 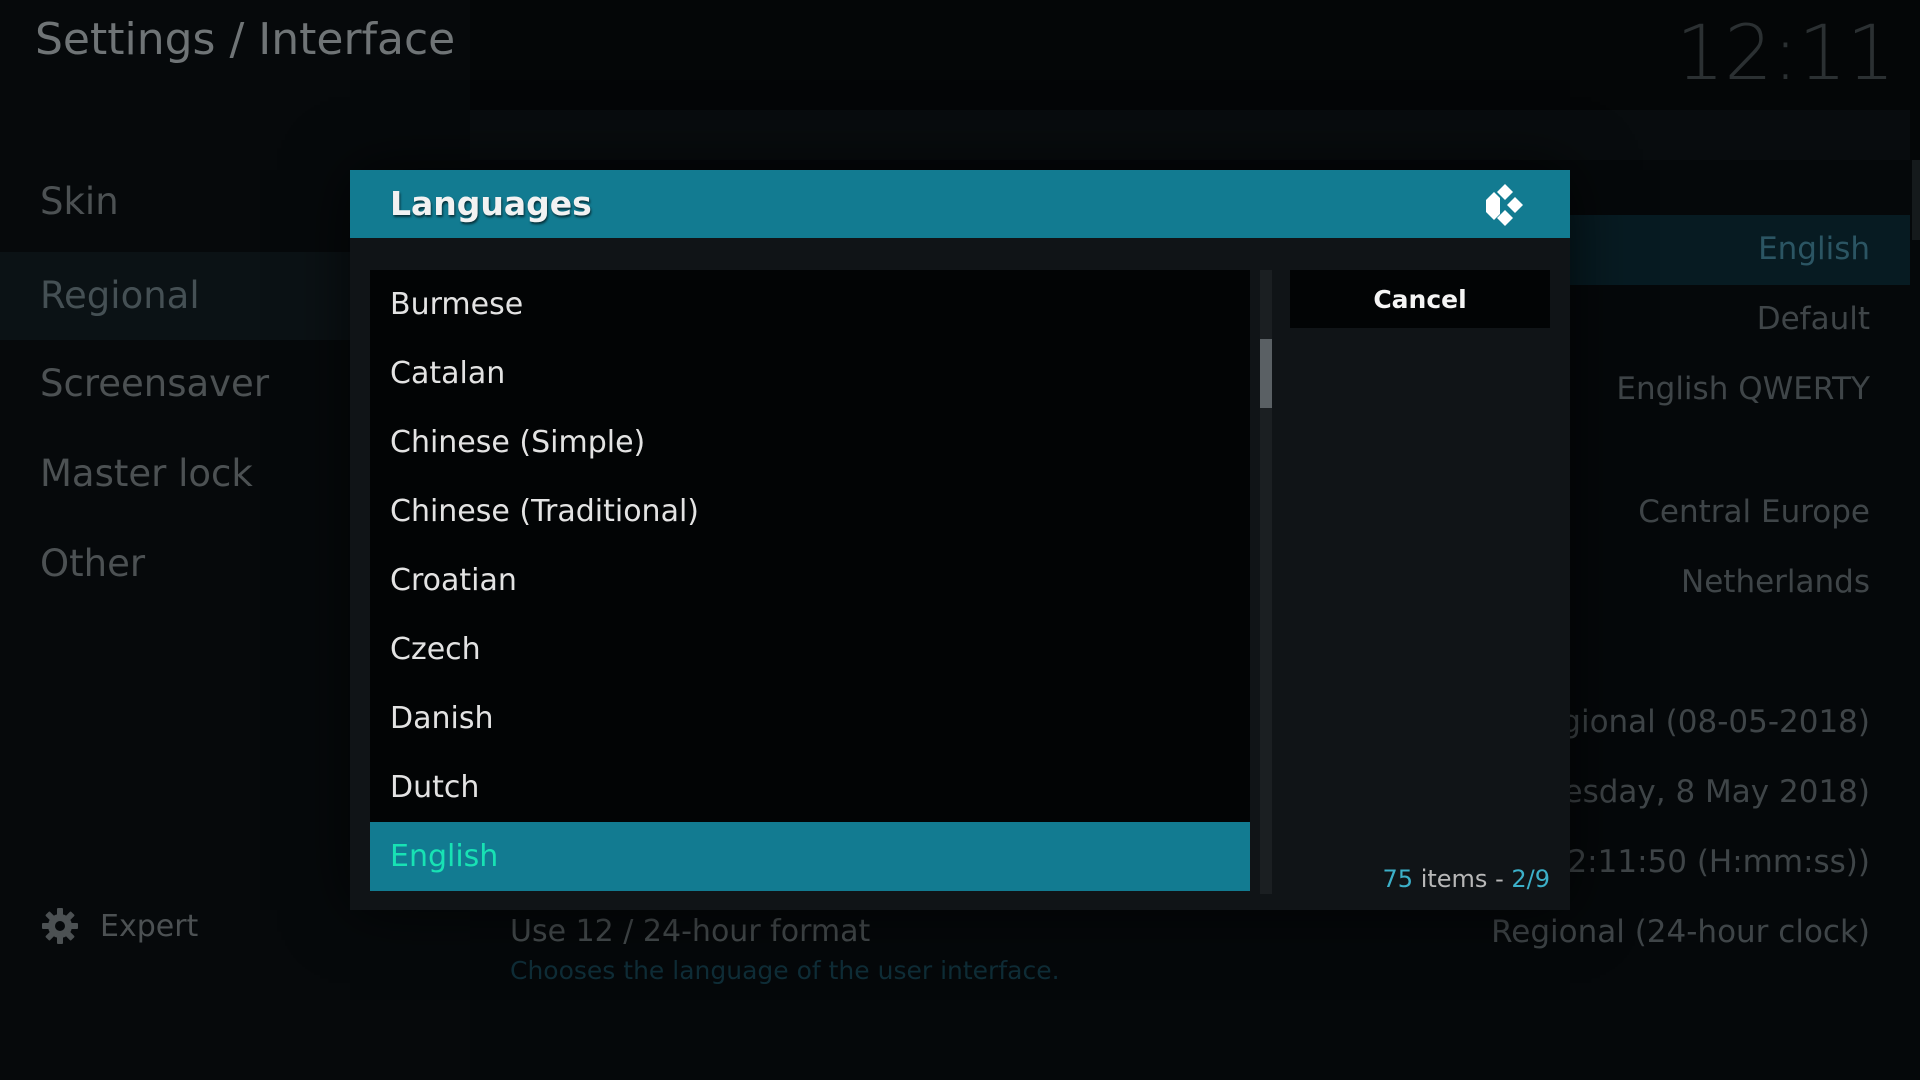 I want to click on setting-value: Regional (24-hour clock), so click(x=1680, y=932).